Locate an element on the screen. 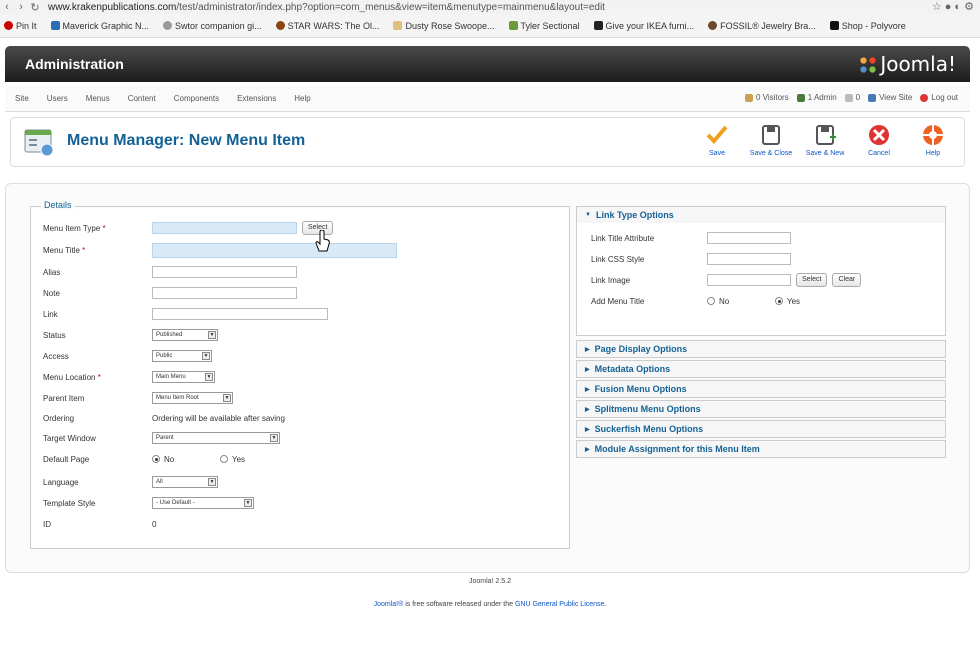 The width and height of the screenshot is (980, 671). metadata-options-panel: ▶ Metadata Options is located at coordinates (761, 369).